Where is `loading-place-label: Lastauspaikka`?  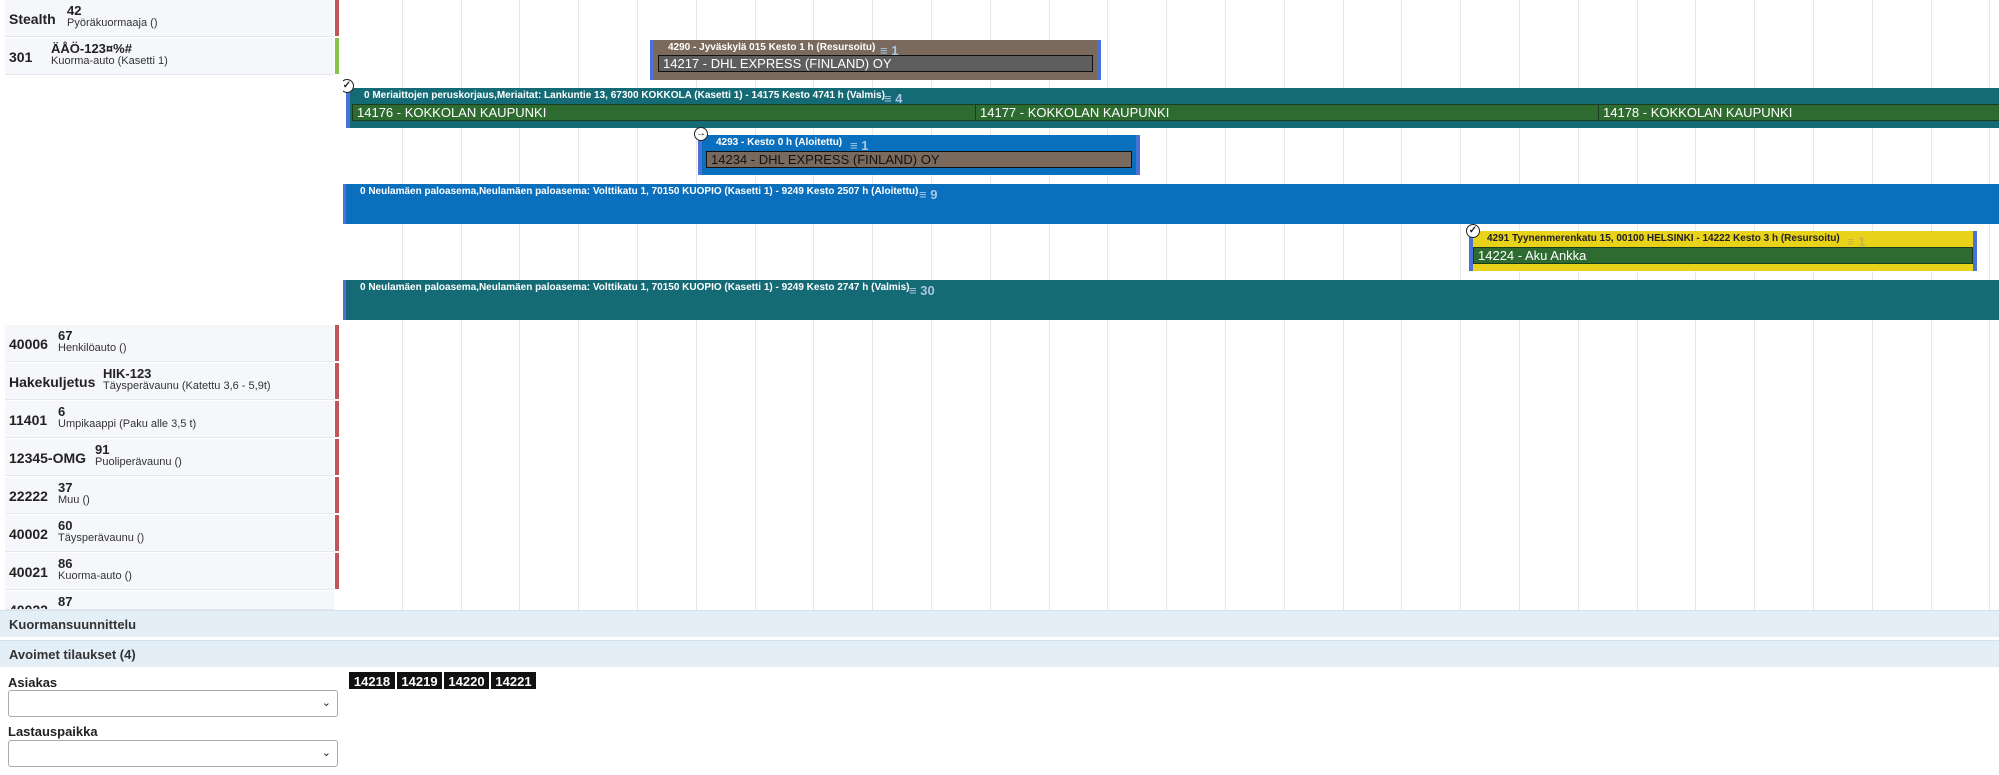
loading-place-label: Lastauspaikka is located at coordinates (53, 731).